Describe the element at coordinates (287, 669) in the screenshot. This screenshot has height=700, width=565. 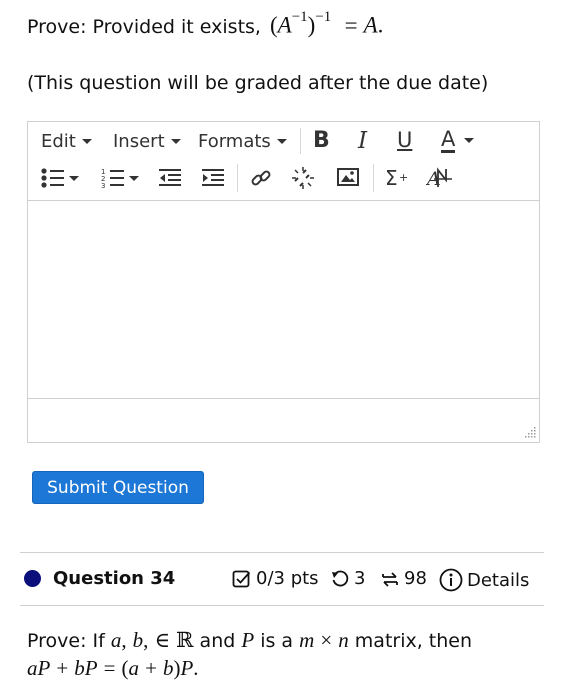
I see `question-text-line-2: aP + bP = (a + b)P.` at that location.